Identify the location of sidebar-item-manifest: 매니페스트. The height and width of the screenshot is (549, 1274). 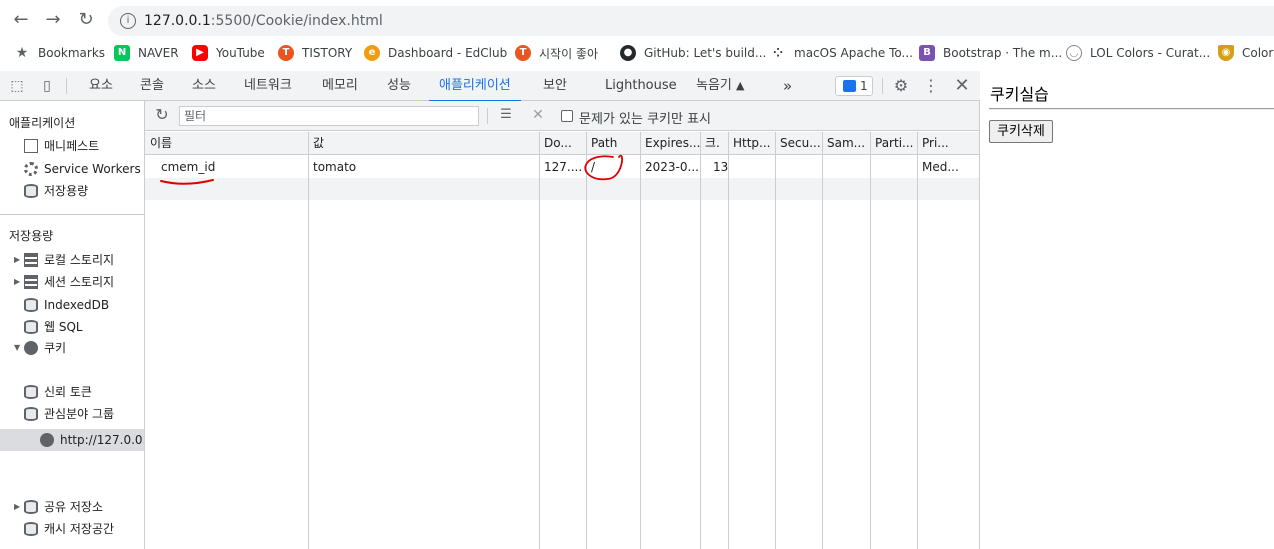
(56, 146).